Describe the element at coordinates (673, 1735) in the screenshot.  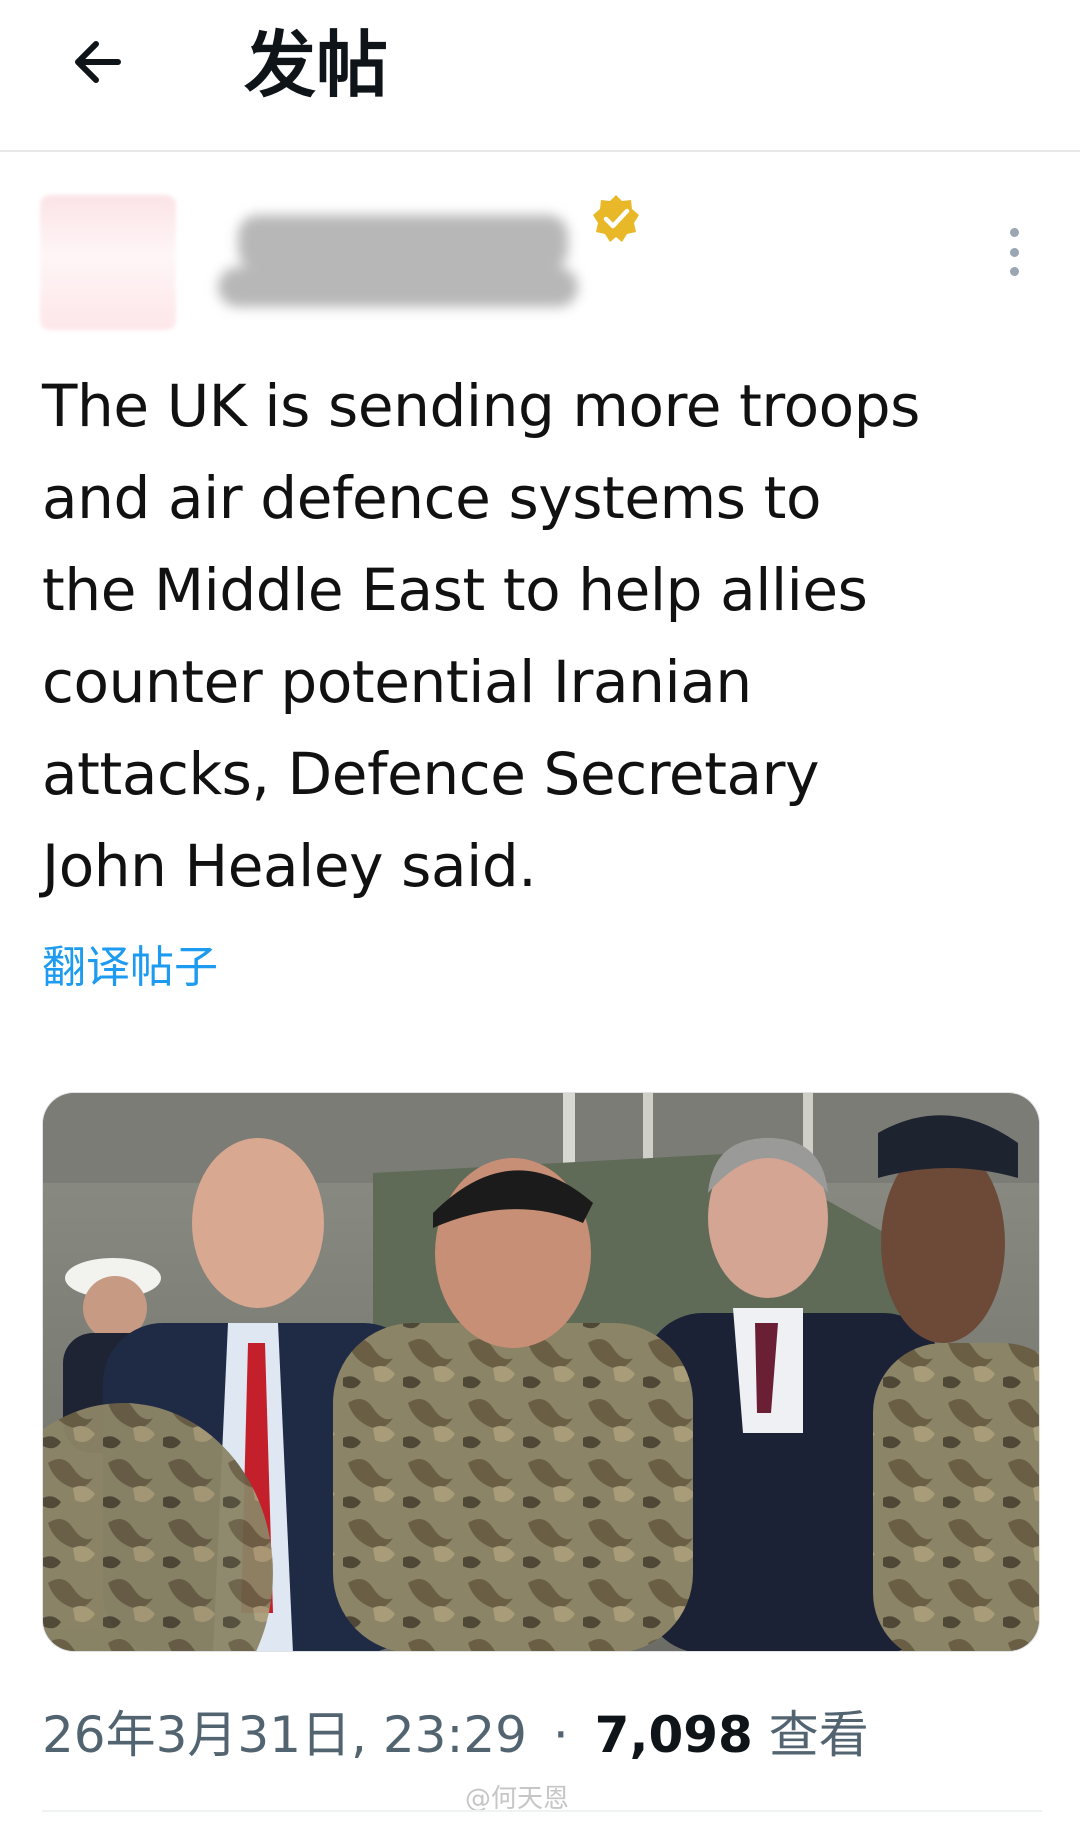
I see `views-count: 7,098` at that location.